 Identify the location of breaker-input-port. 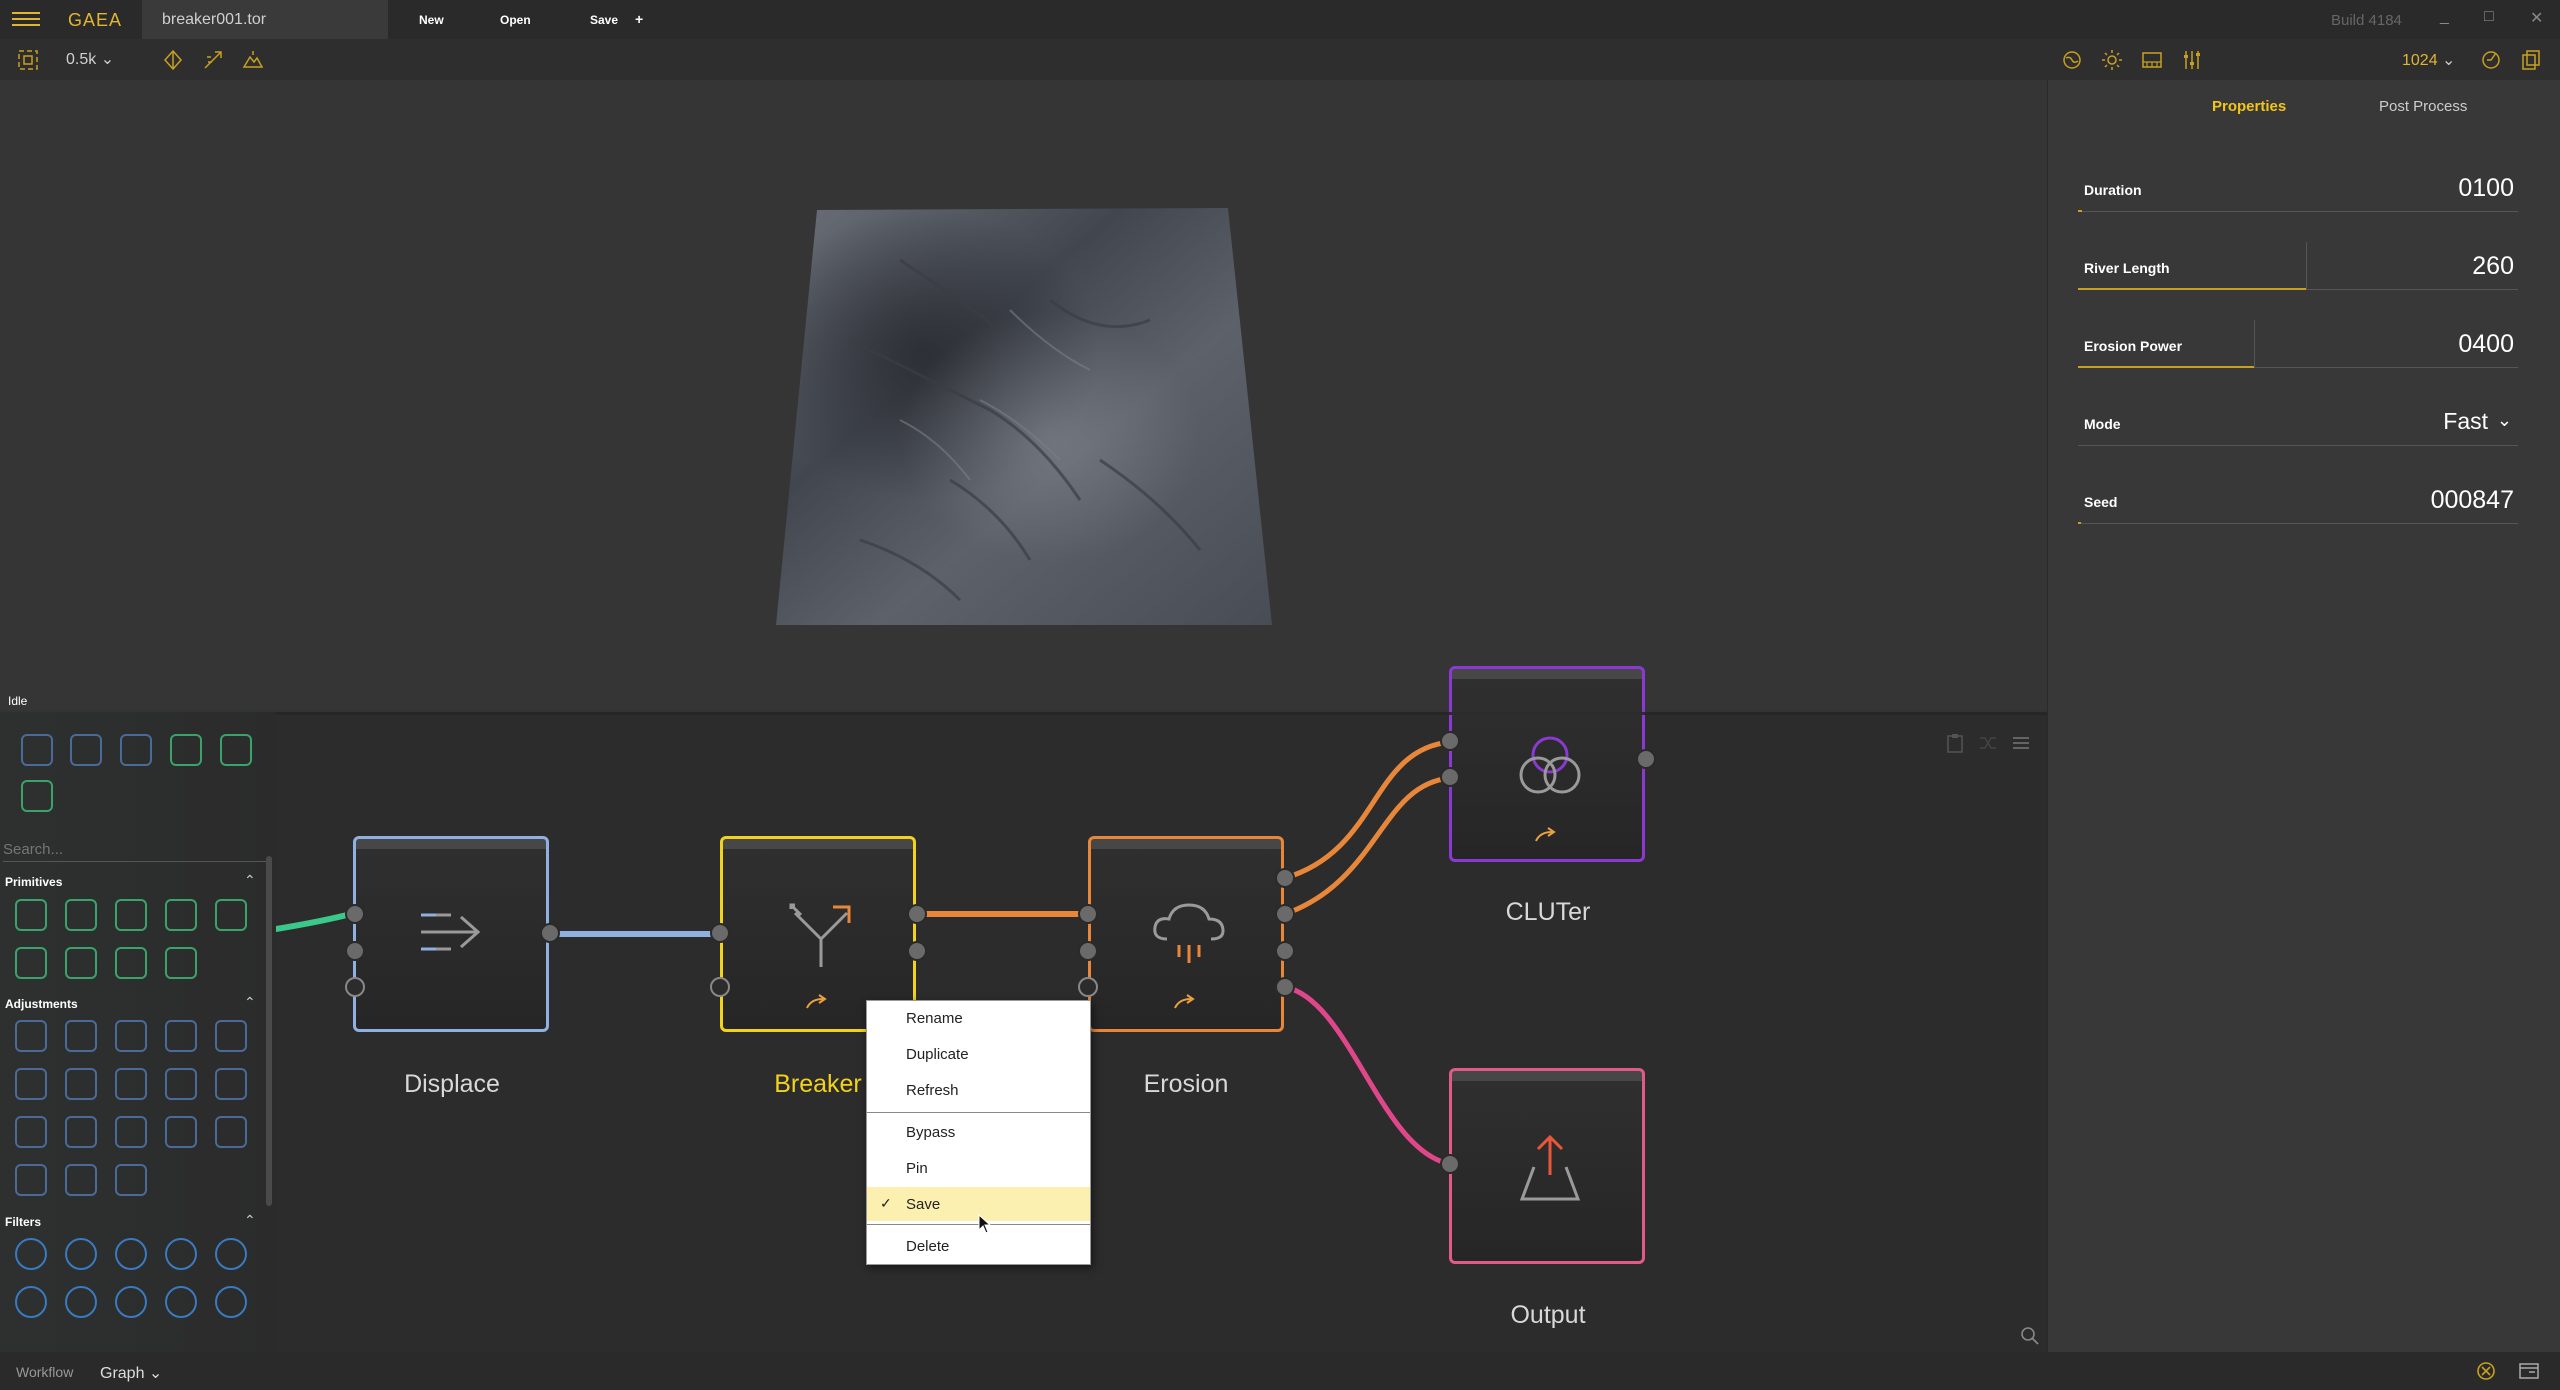
(720, 987).